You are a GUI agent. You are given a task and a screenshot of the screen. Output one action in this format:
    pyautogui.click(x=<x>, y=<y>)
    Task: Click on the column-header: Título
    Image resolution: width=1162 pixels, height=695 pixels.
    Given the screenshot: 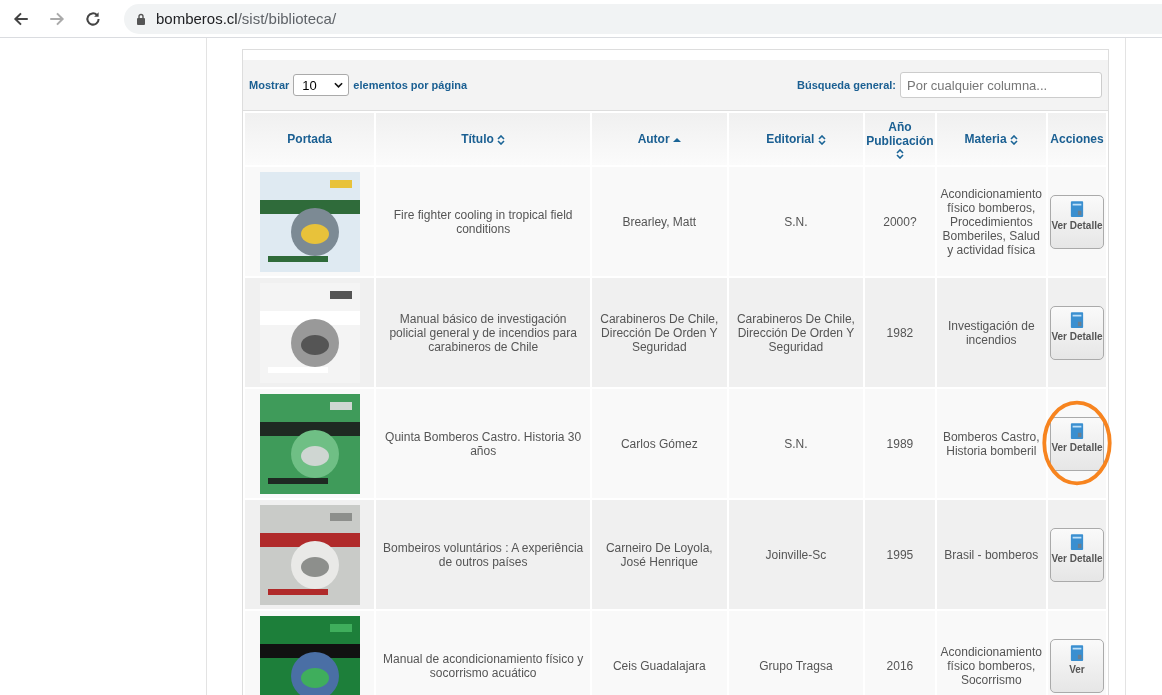 What is the action you would take?
    pyautogui.click(x=483, y=139)
    